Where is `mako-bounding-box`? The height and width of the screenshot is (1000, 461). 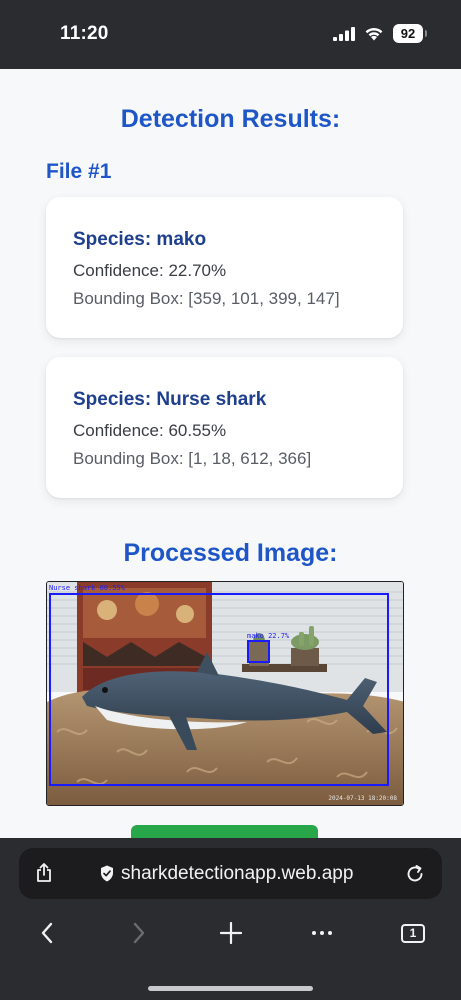
mako-bounding-box is located at coordinates (258, 651).